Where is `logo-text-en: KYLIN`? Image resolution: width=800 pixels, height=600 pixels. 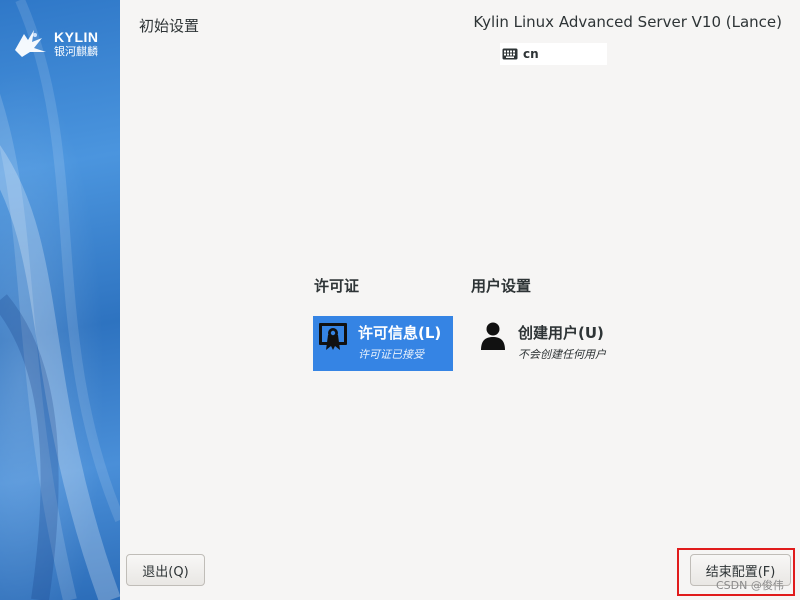
logo-text-en: KYLIN is located at coordinates (76, 36).